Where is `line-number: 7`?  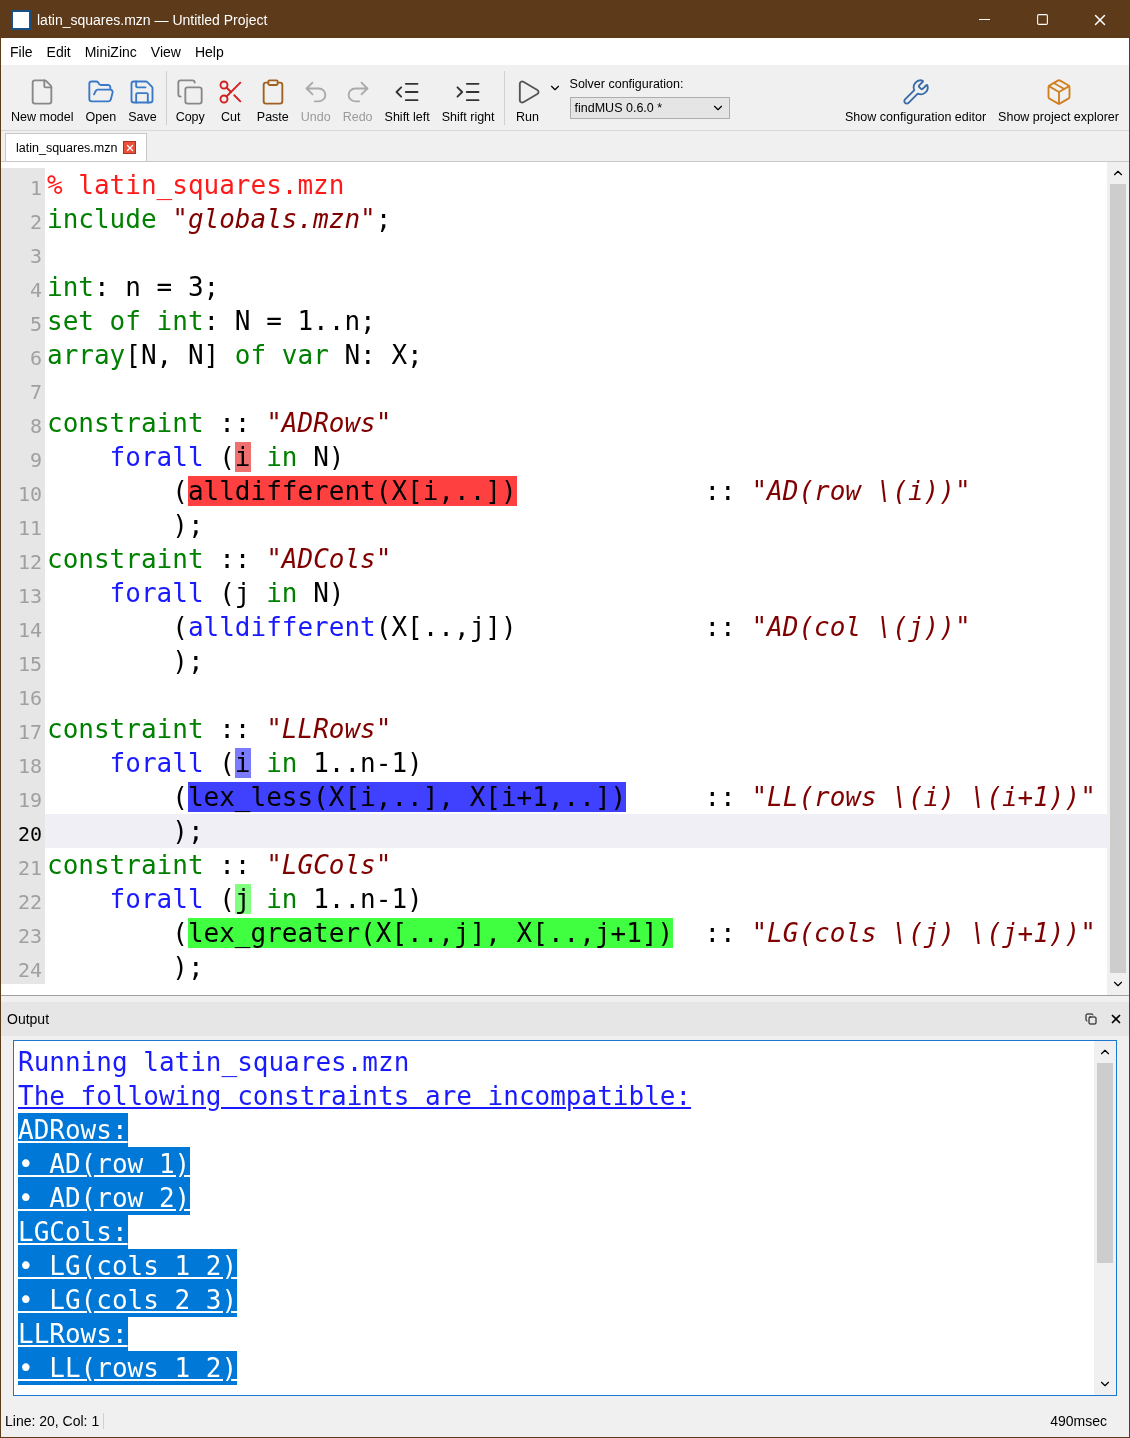
line-number: 7 is located at coordinates (23, 389).